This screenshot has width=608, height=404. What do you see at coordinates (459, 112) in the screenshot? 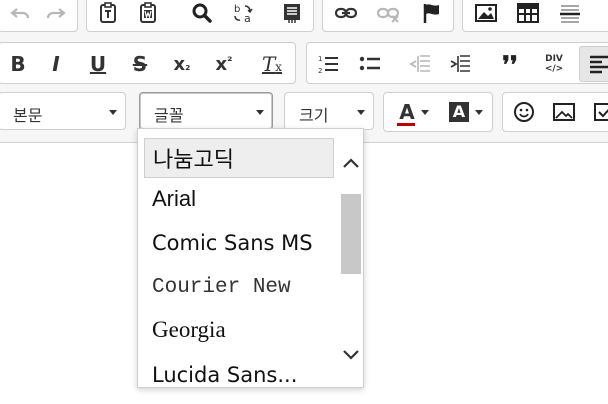
I see `background-color-icon: A` at bounding box center [459, 112].